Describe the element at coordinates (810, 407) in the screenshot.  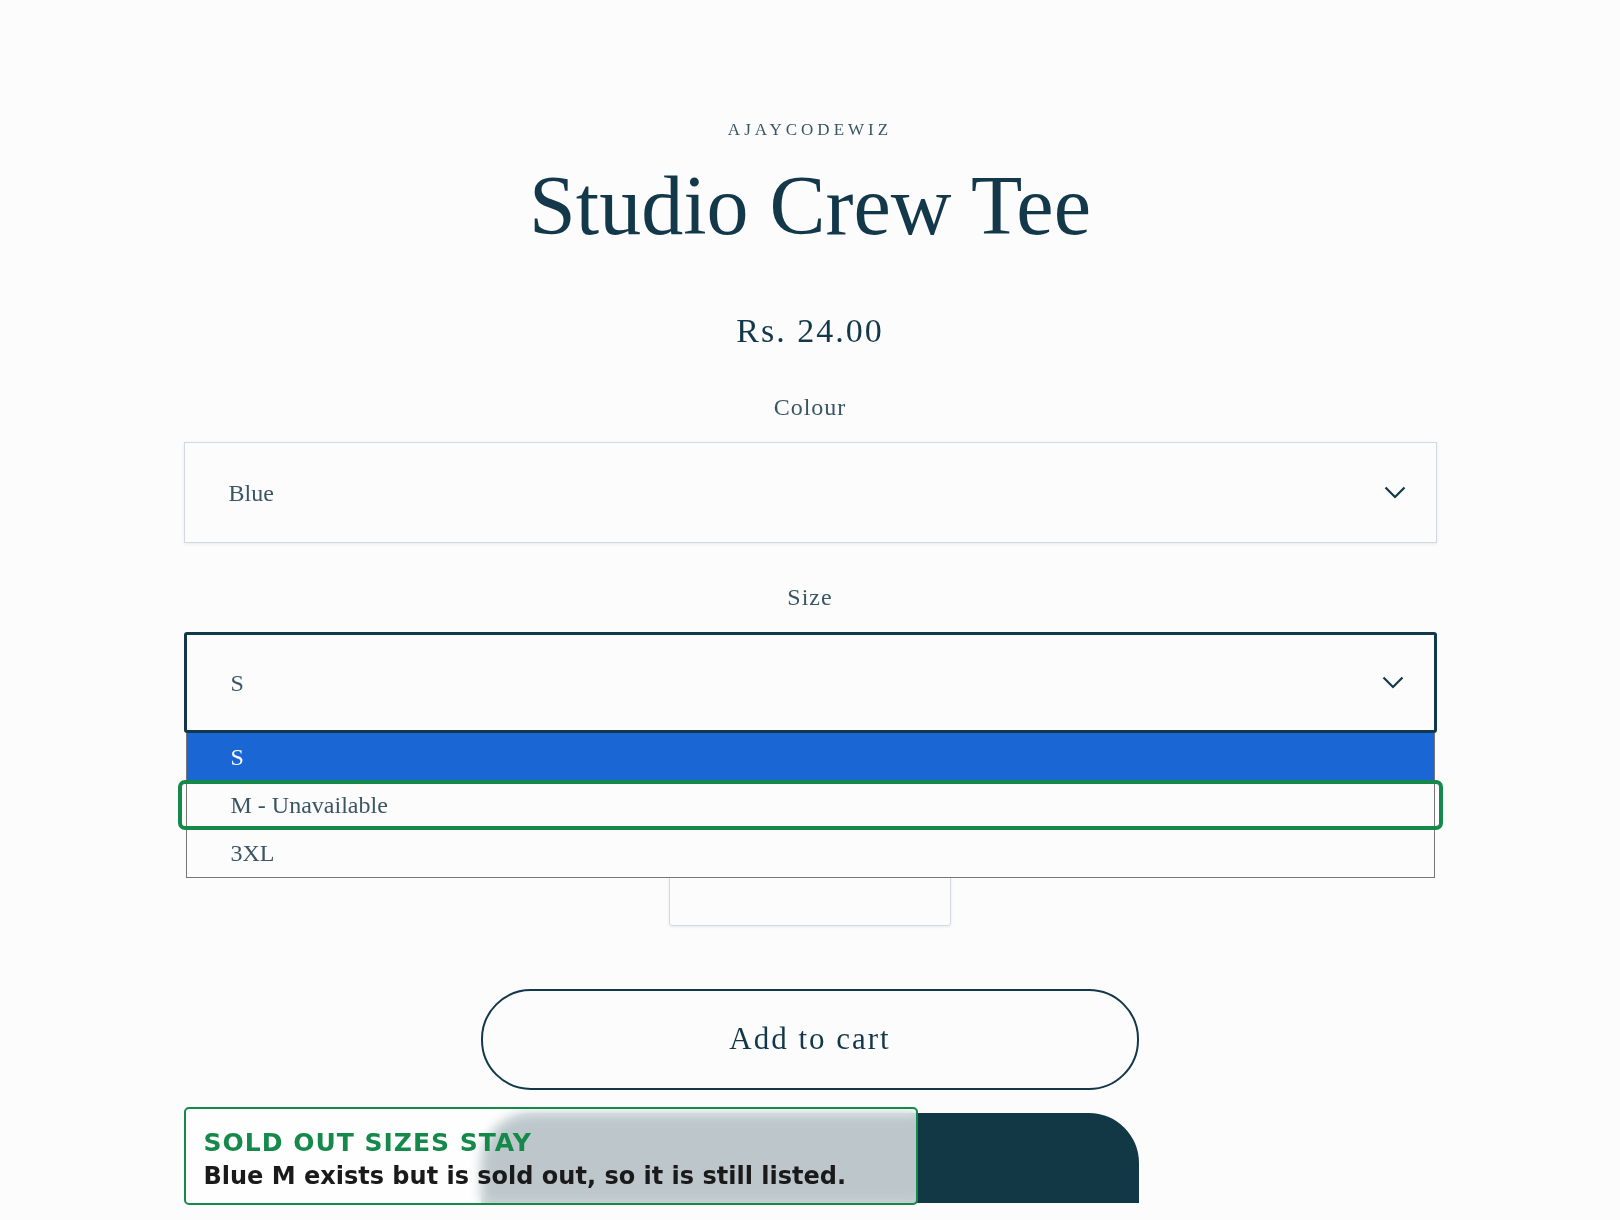
I see `field-label: Colour` at that location.